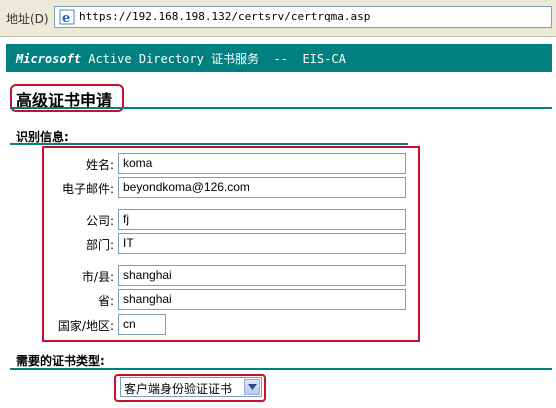 Image resolution: width=556 pixels, height=408 pixels. What do you see at coordinates (262, 243) in the screenshot?
I see `department-field: IT` at bounding box center [262, 243].